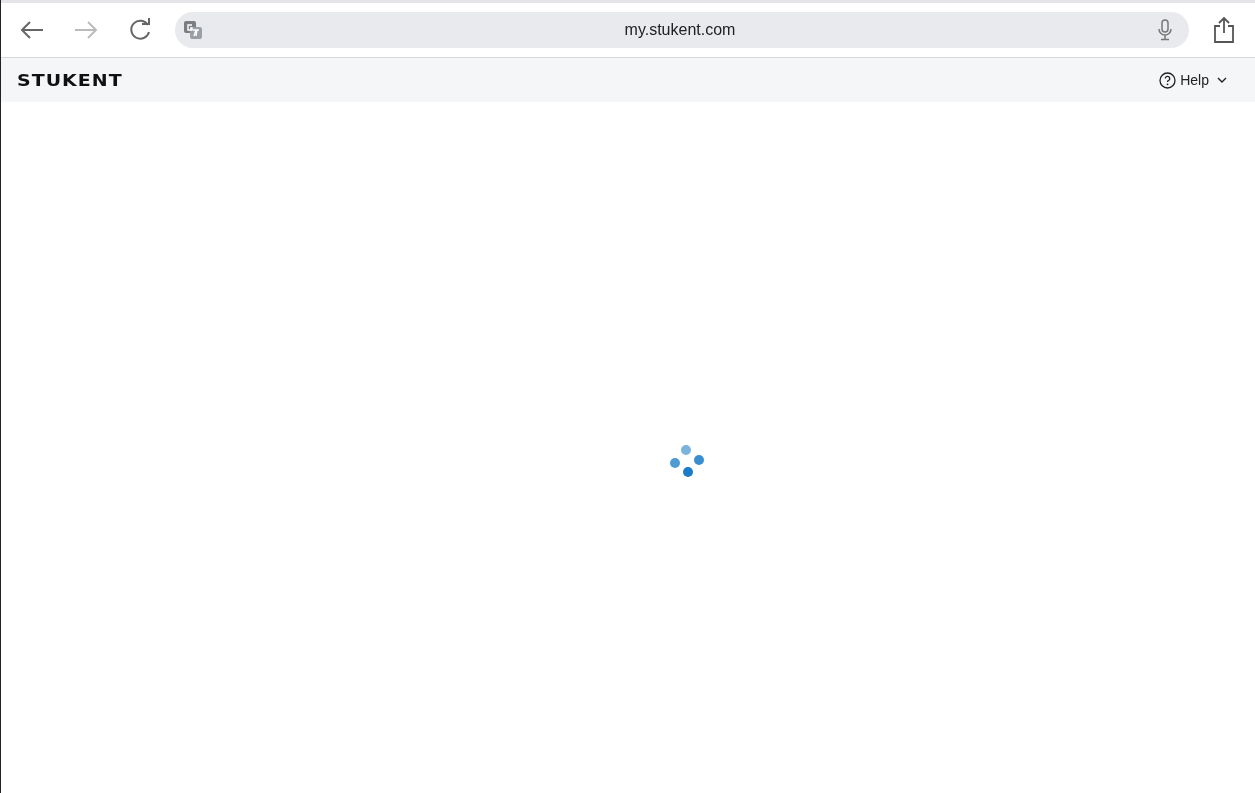  I want to click on help-icon, so click(1168, 80).